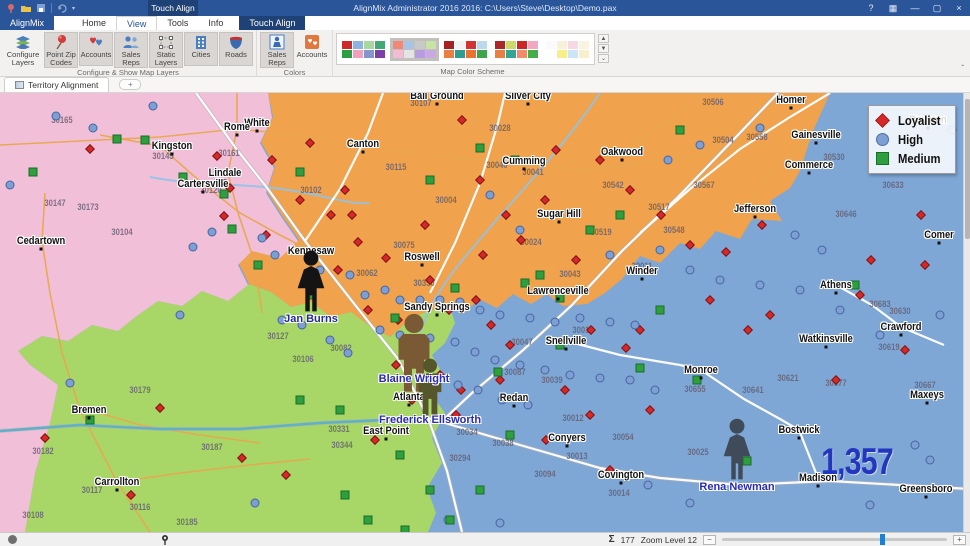 The width and height of the screenshot is (970, 546). Describe the element at coordinates (11, 8) in the screenshot. I see `pin-icon` at that location.